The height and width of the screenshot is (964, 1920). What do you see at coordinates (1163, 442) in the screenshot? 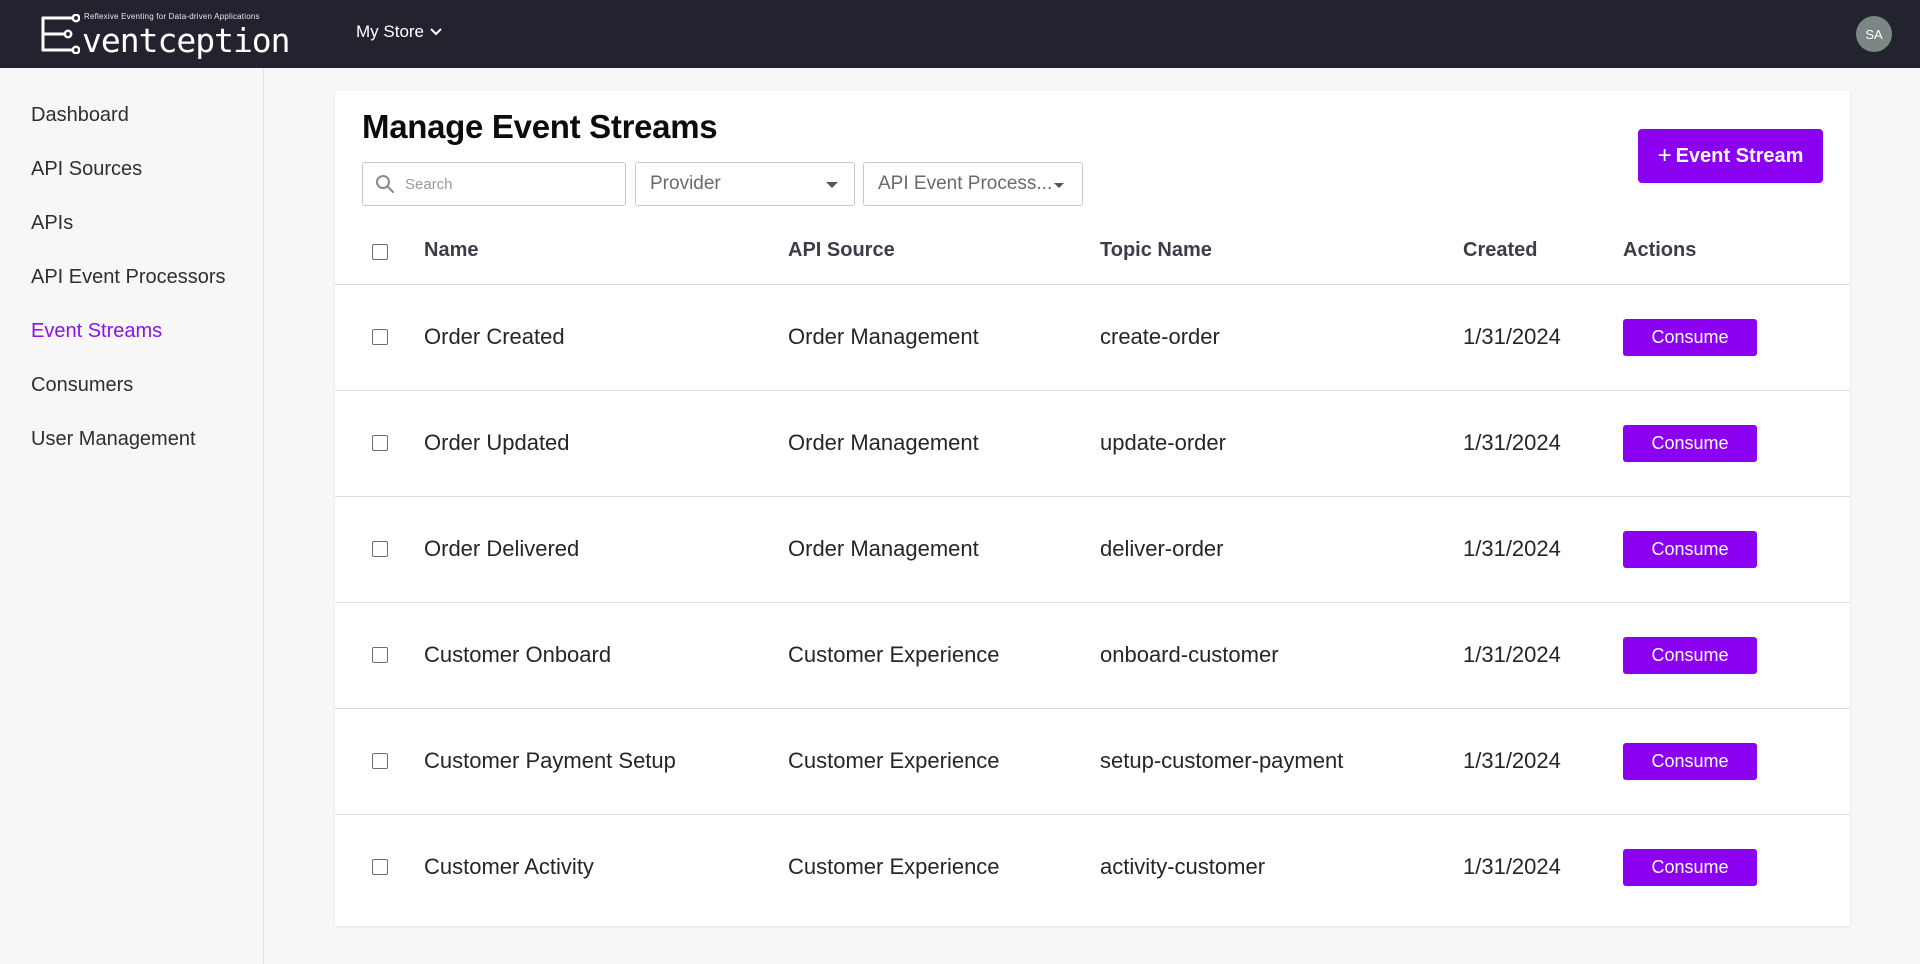
I see `row-topic-name: update-order` at bounding box center [1163, 442].